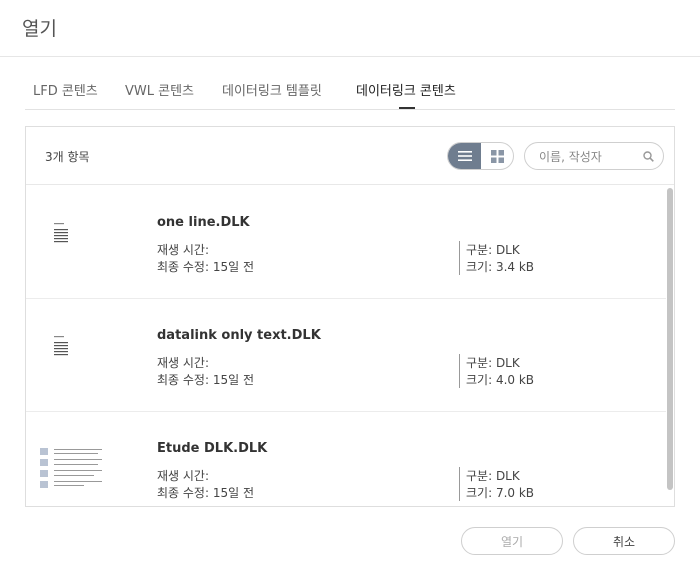 This screenshot has height=575, width=700. What do you see at coordinates (65, 89) in the screenshot?
I see `tab-lfd-content: LFD 콘텐츠` at bounding box center [65, 89].